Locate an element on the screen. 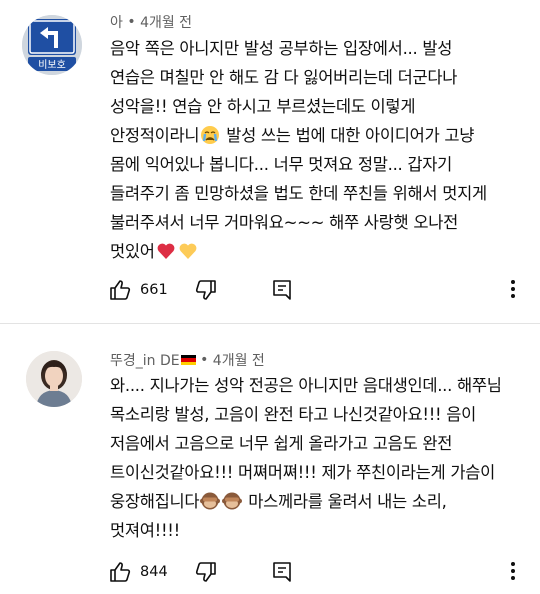  comment-header: 뚜경_in DE • 4개월 전 is located at coordinates (187, 360).